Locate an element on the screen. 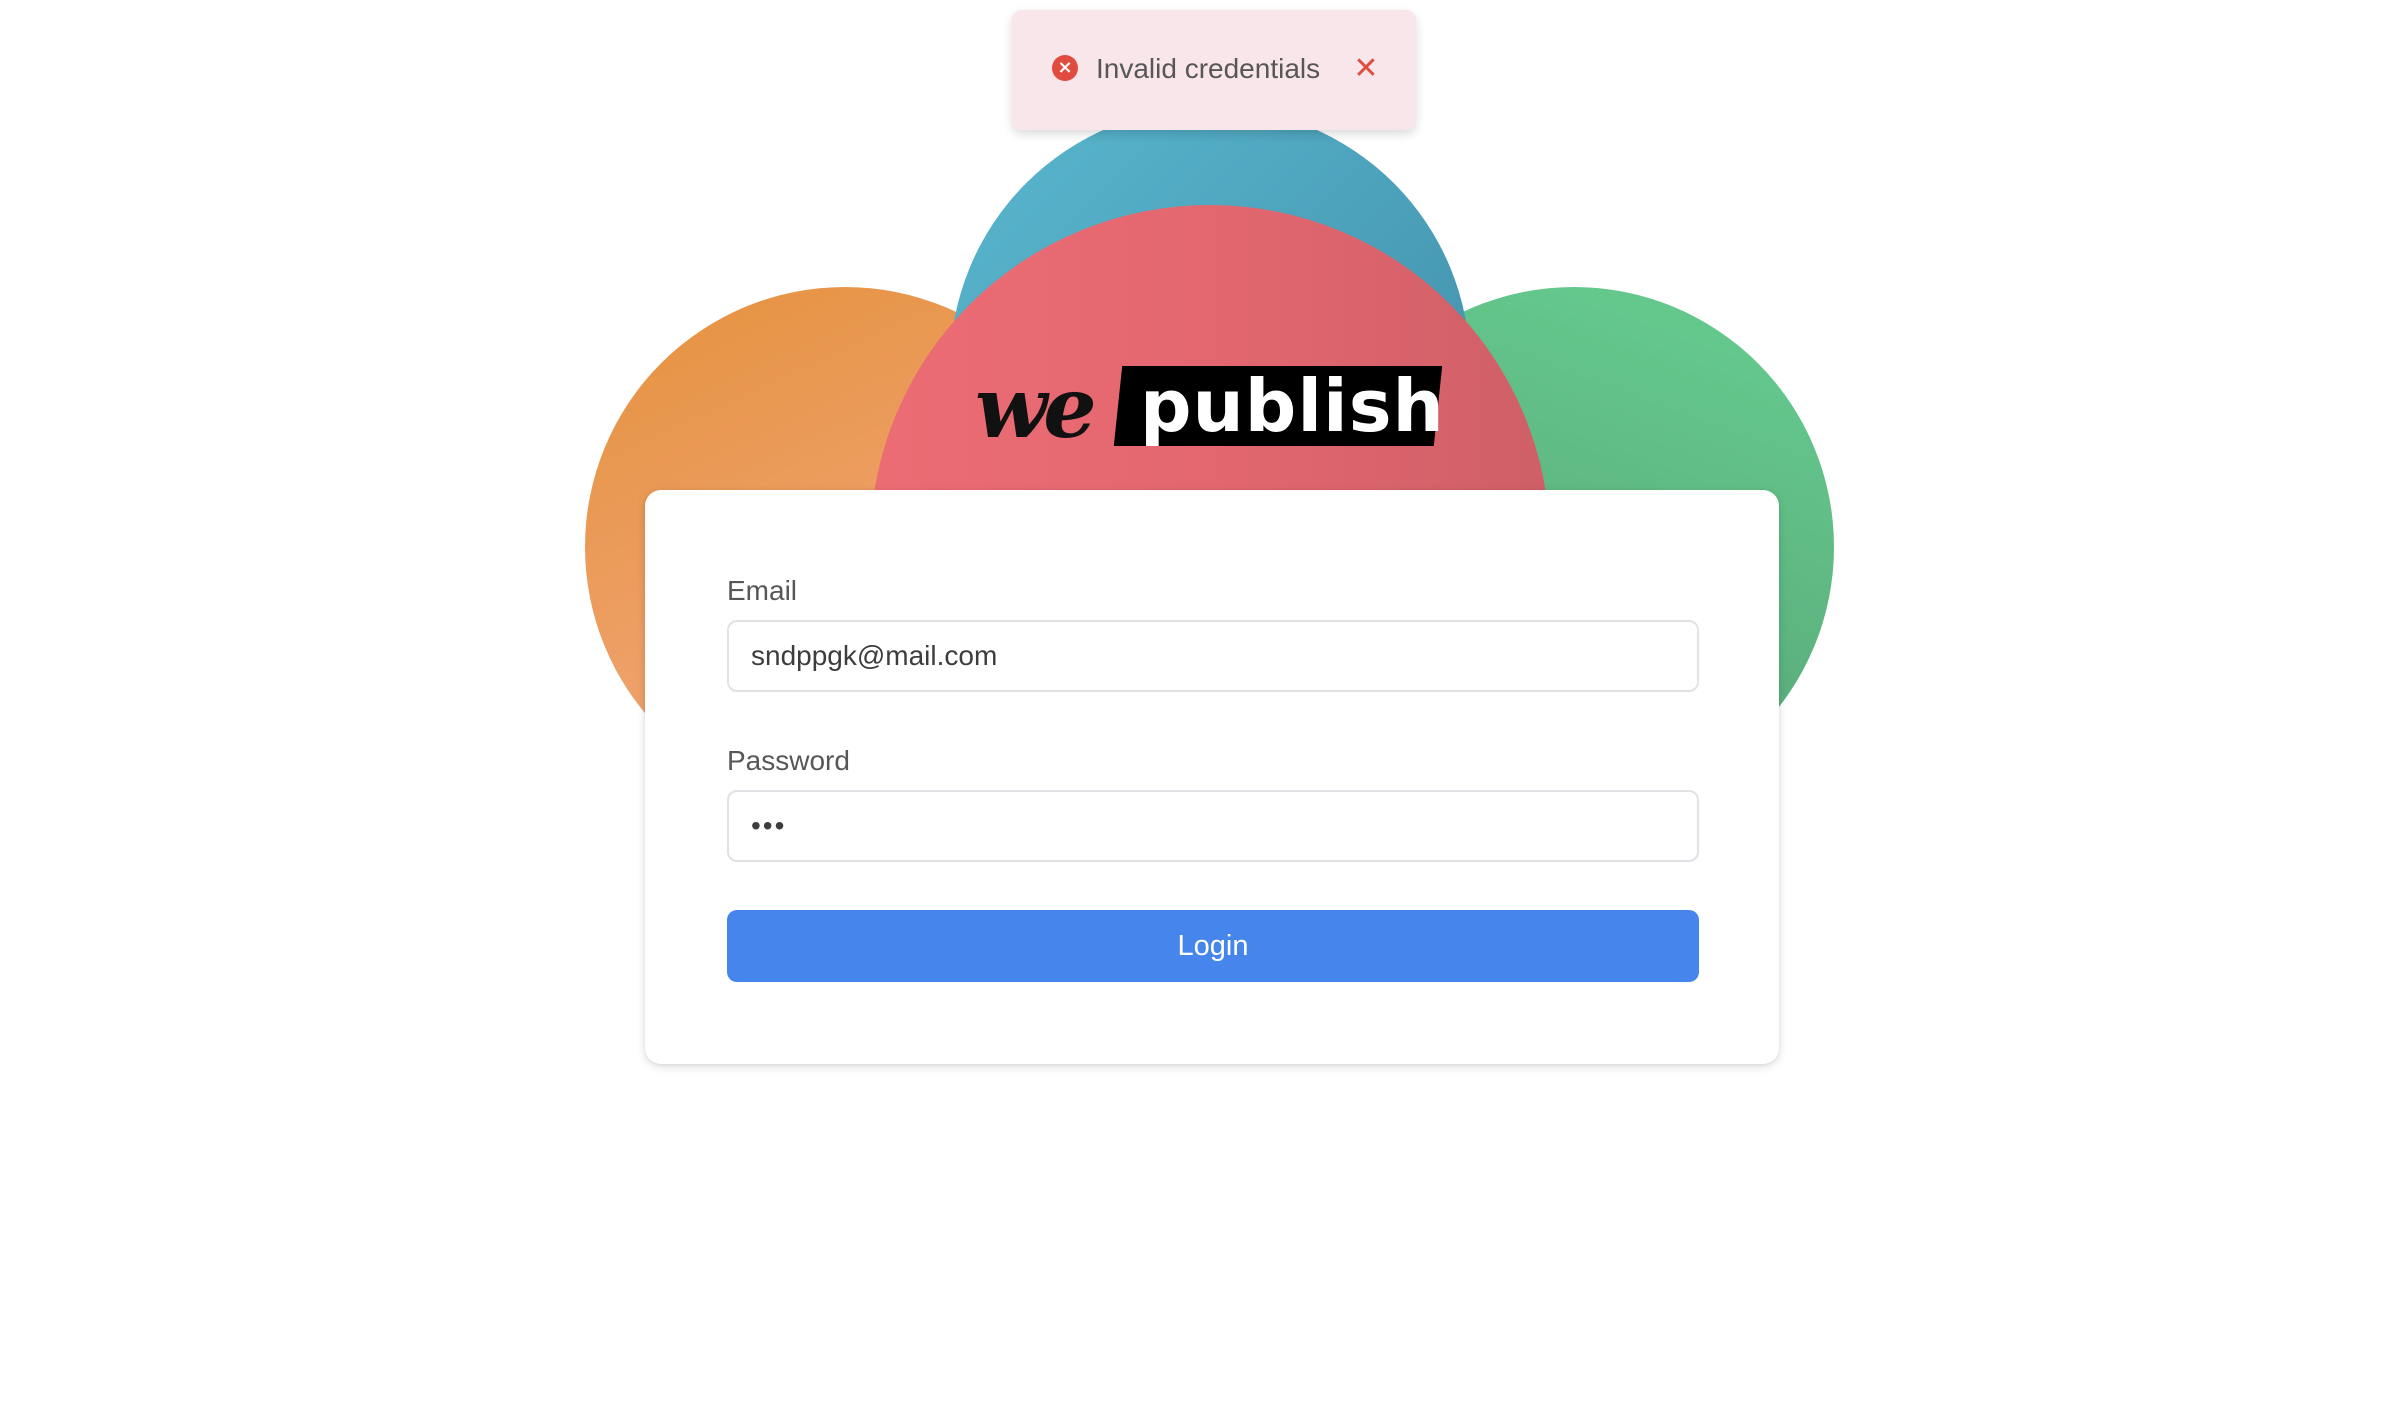 This screenshot has height=1414, width=2400. login-button: Login is located at coordinates (1213, 946).